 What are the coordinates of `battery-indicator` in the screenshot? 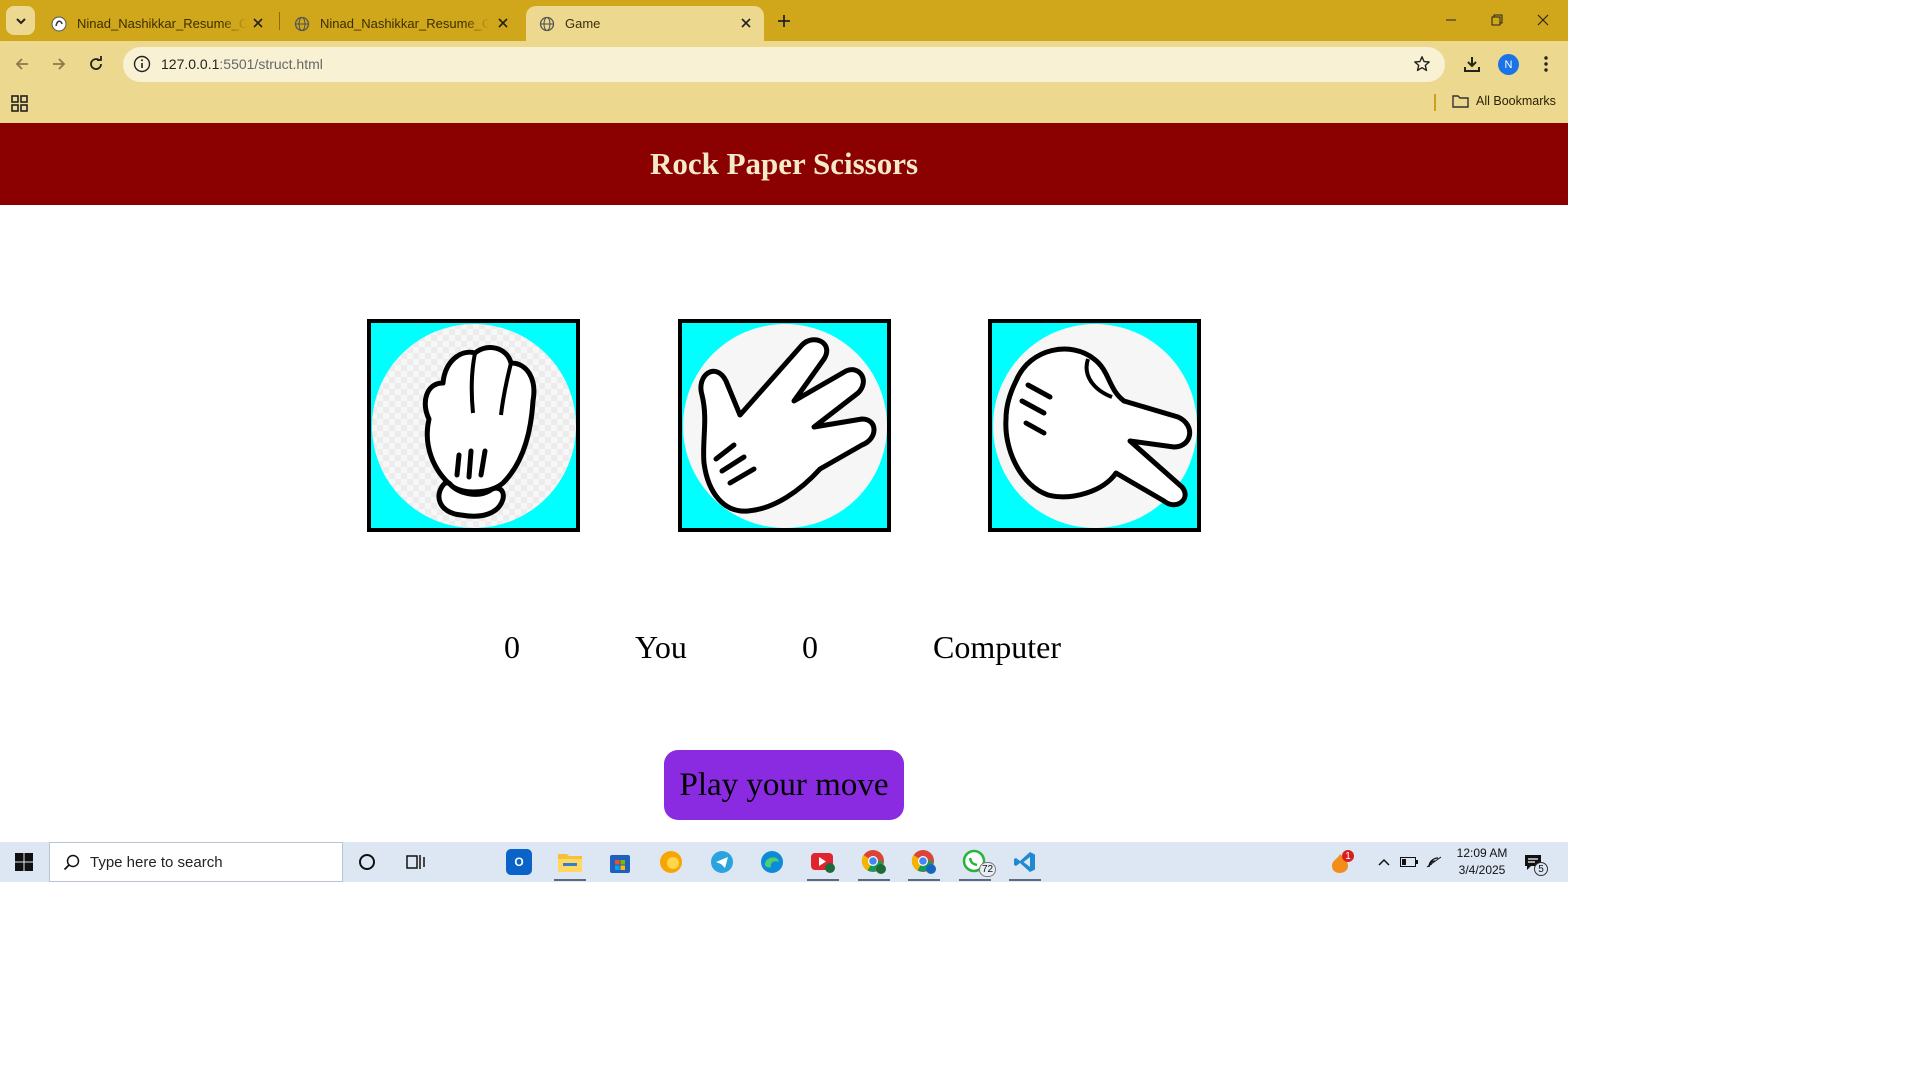 It's located at (1409, 862).